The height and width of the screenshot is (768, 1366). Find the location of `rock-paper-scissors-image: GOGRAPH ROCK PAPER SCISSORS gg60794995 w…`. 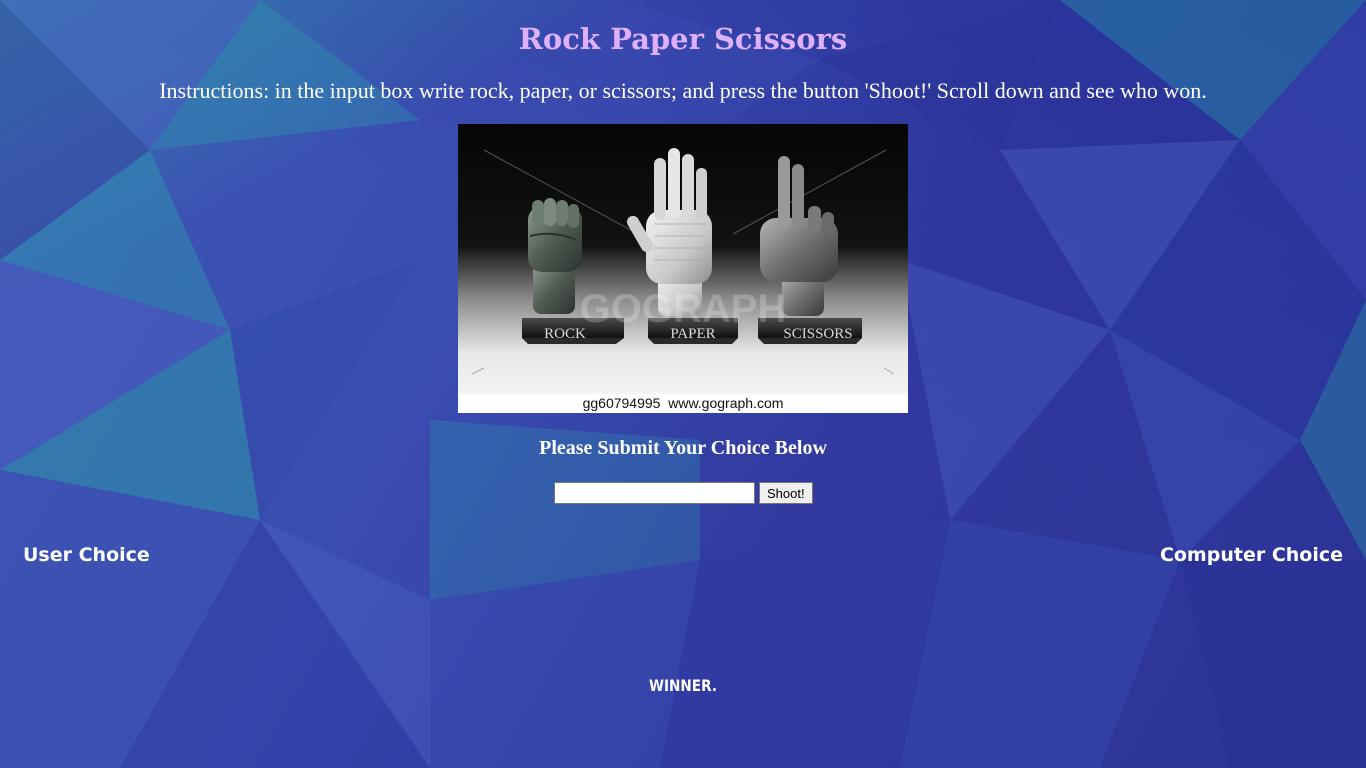

rock-paper-scissors-image: GOGRAPH ROCK PAPER SCISSORS gg60794995 w… is located at coordinates (683, 268).